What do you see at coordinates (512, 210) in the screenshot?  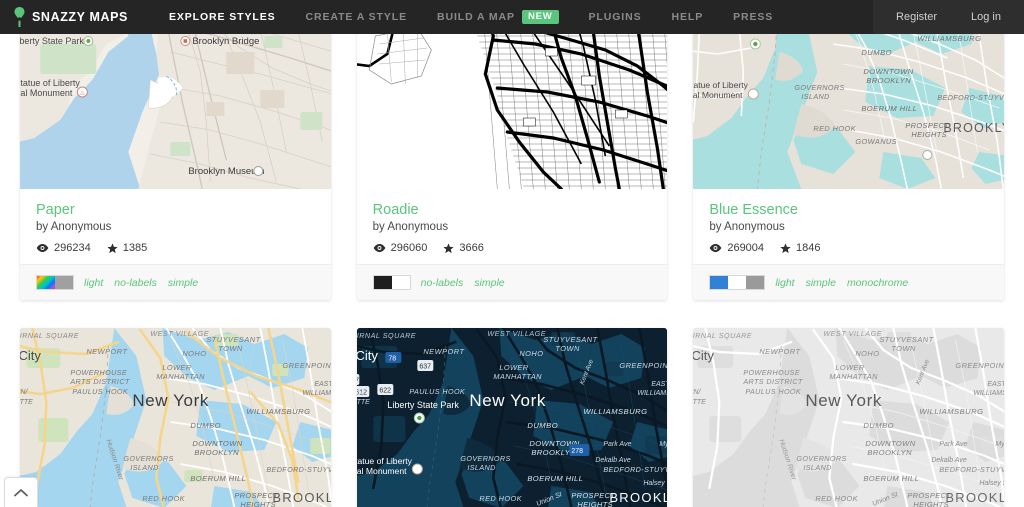 I see `style-title: Roadie` at bounding box center [512, 210].